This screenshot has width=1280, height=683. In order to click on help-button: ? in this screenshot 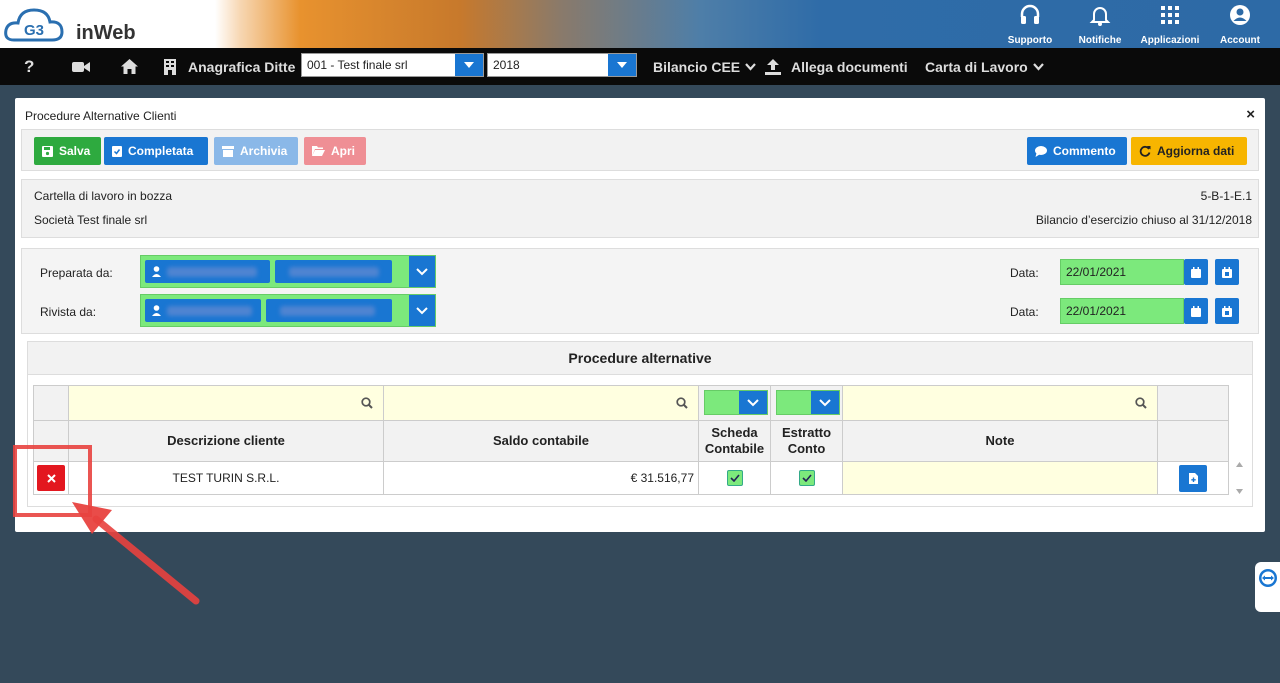, I will do `click(29, 66)`.